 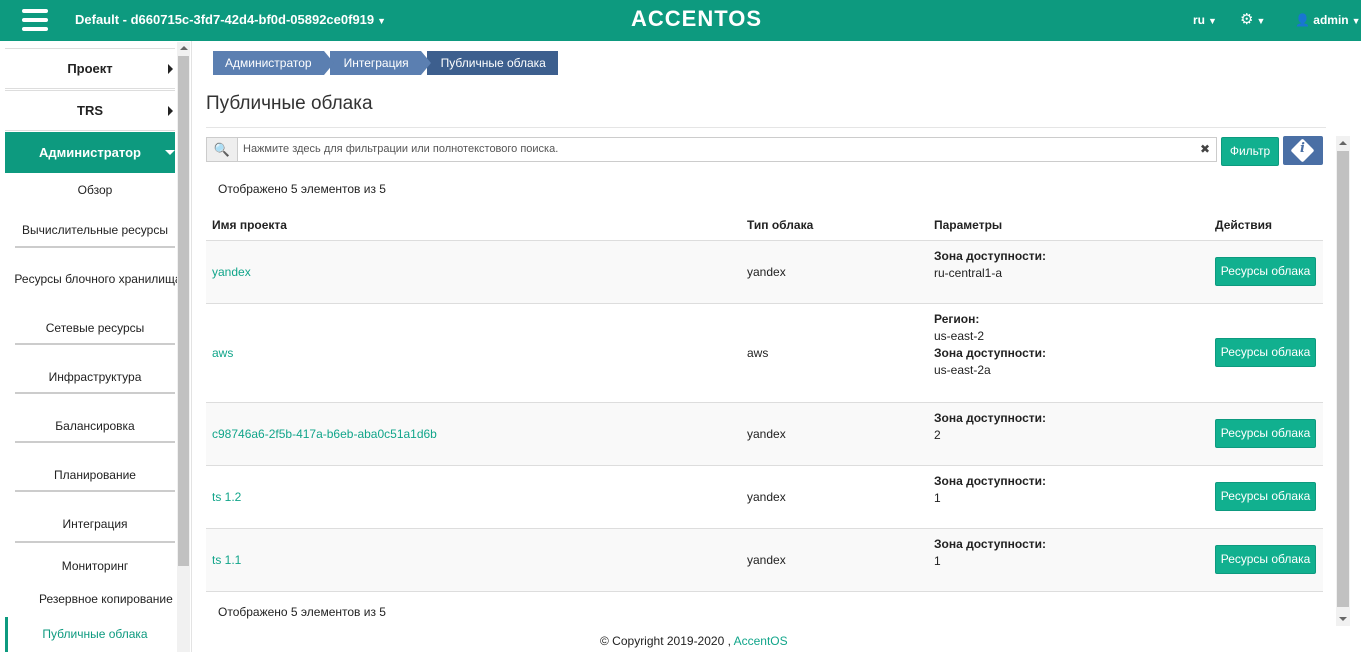 I want to click on search-input, so click(x=718, y=149).